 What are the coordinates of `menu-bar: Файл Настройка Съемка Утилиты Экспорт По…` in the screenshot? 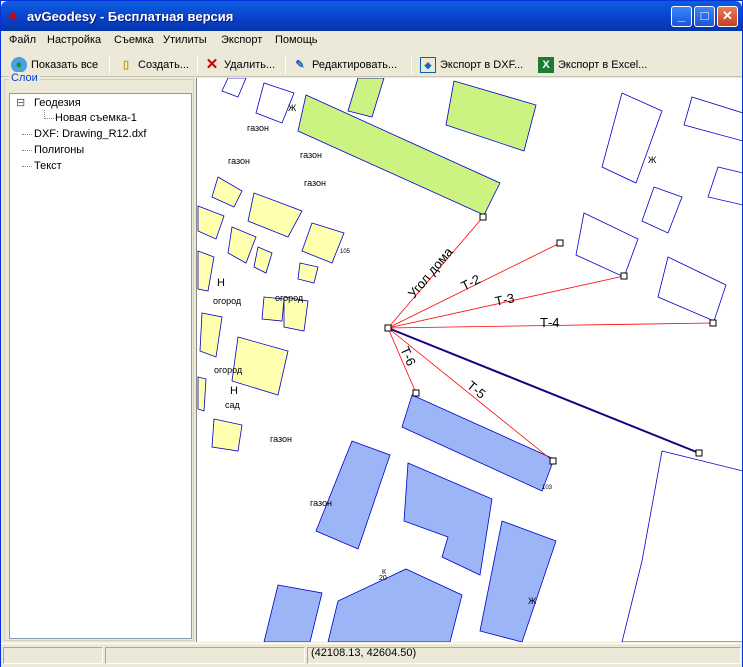 It's located at (371, 41).